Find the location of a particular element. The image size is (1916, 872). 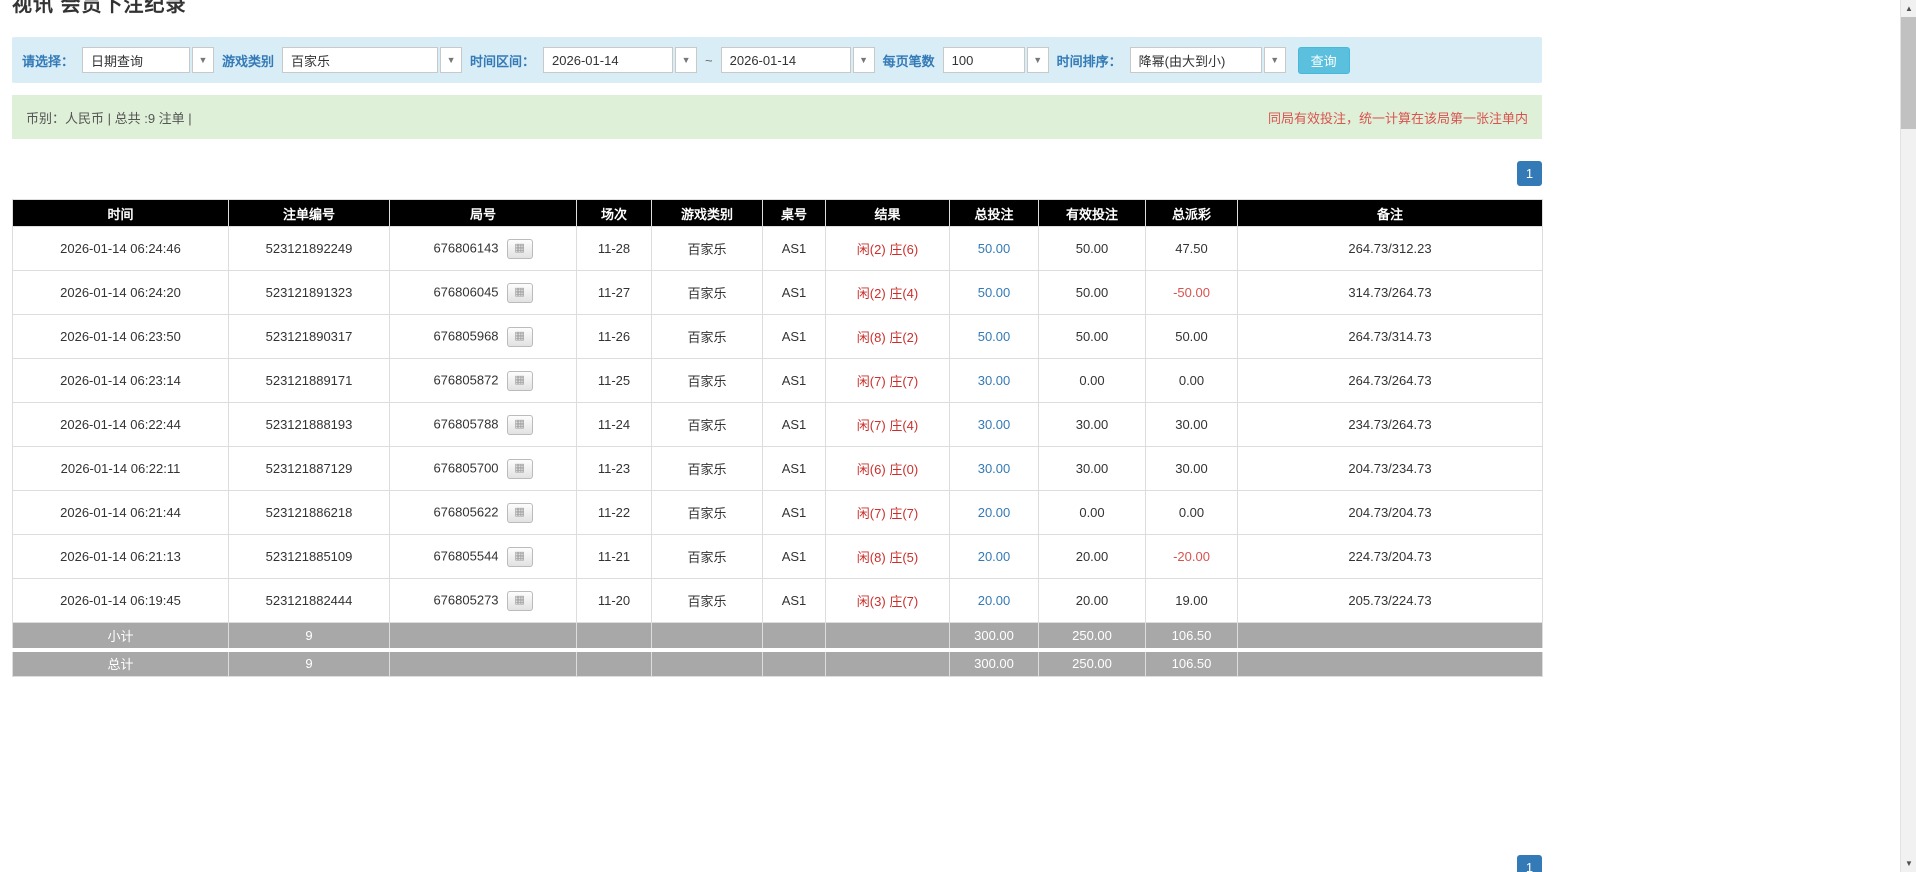

page-size-dropdown: 100 ▼ is located at coordinates (995, 60).